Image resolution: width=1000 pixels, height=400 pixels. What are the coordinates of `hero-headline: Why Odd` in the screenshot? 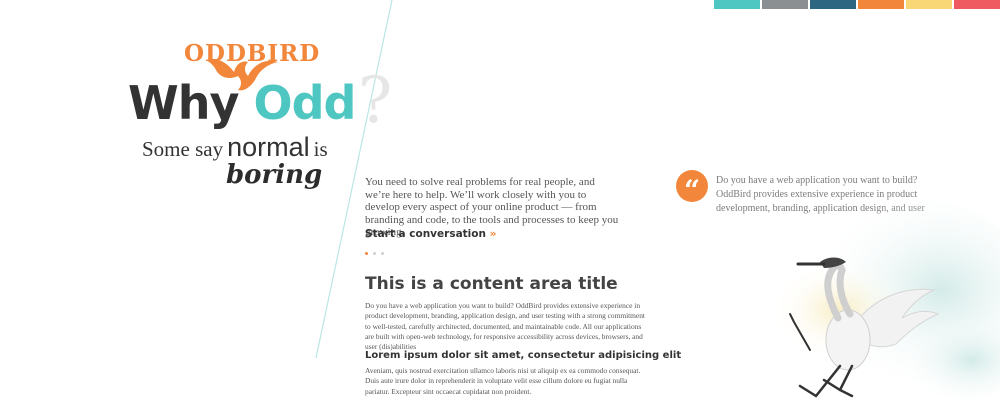 It's located at (242, 103).